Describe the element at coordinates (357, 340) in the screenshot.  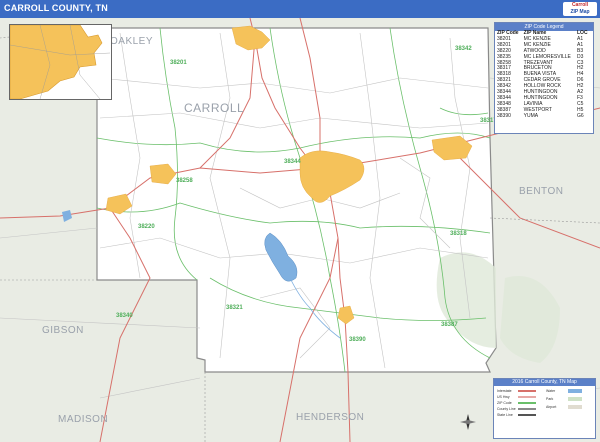
I see `zip-label: 38390` at that location.